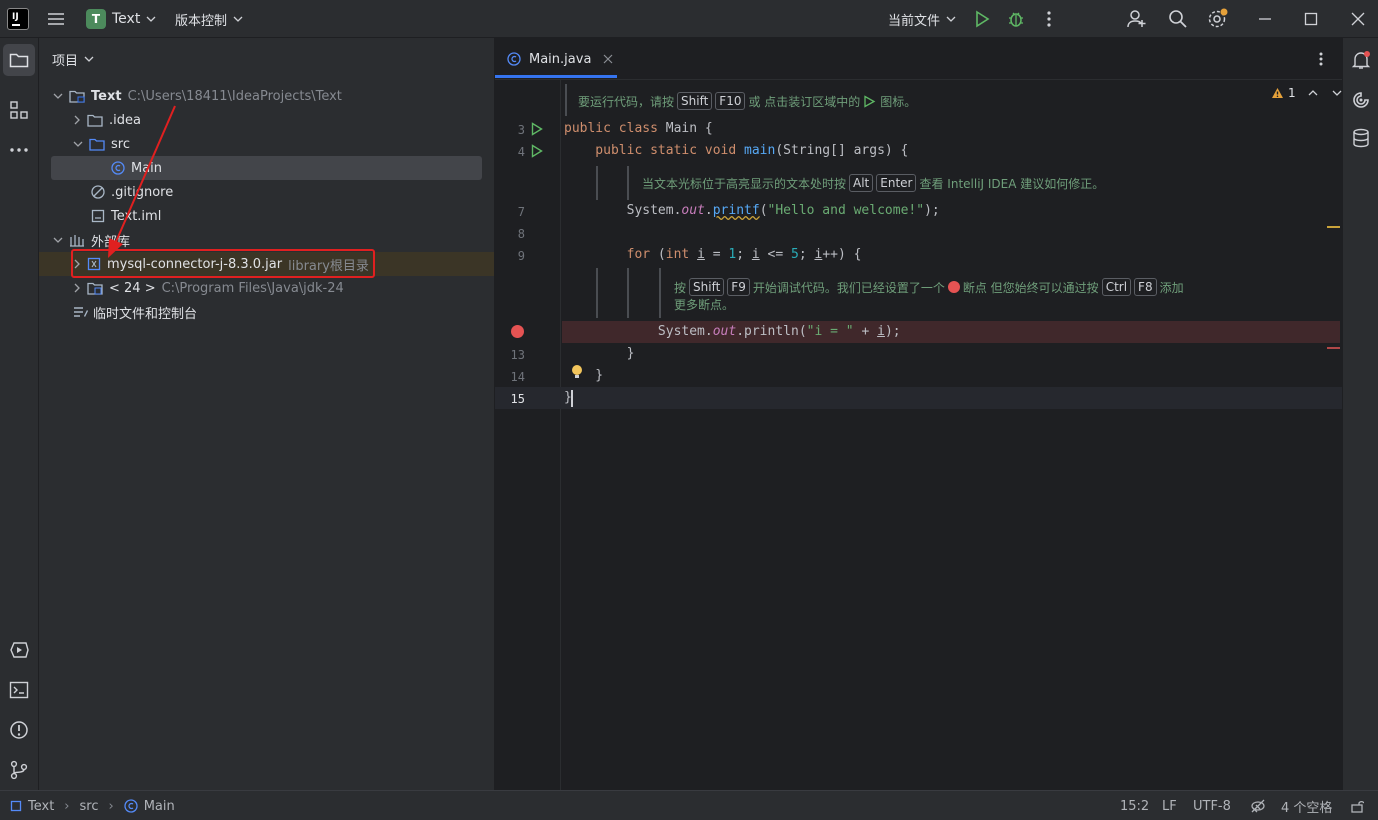  What do you see at coordinates (1012, 183) in the screenshot?
I see `doc-text: 查看 IntelliJ IDEA 建议如何修正。` at bounding box center [1012, 183].